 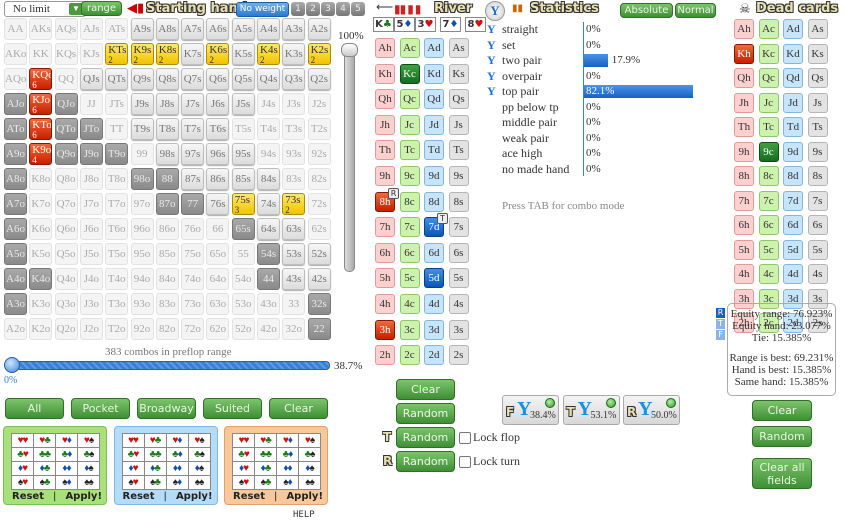 I want to click on dead-card-qd: Qd, so click(x=793, y=78).